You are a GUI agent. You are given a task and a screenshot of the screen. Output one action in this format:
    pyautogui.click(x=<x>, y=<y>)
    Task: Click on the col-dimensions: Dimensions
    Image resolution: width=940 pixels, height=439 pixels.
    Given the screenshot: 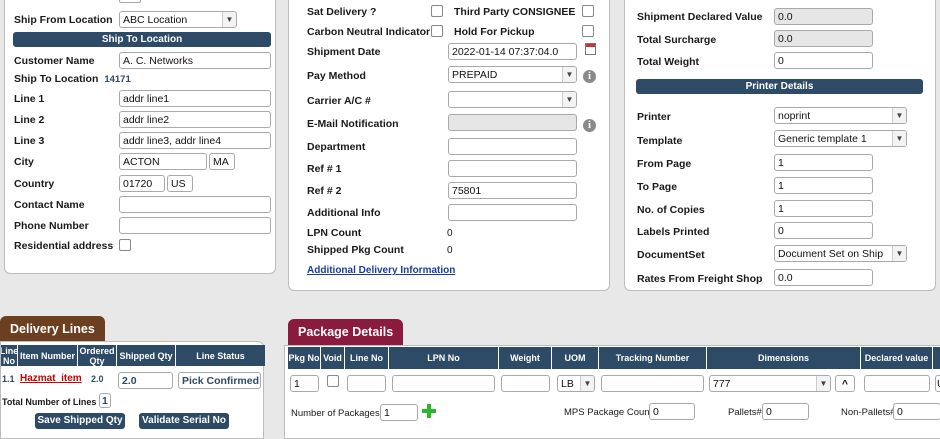 What is the action you would take?
    pyautogui.click(x=784, y=358)
    